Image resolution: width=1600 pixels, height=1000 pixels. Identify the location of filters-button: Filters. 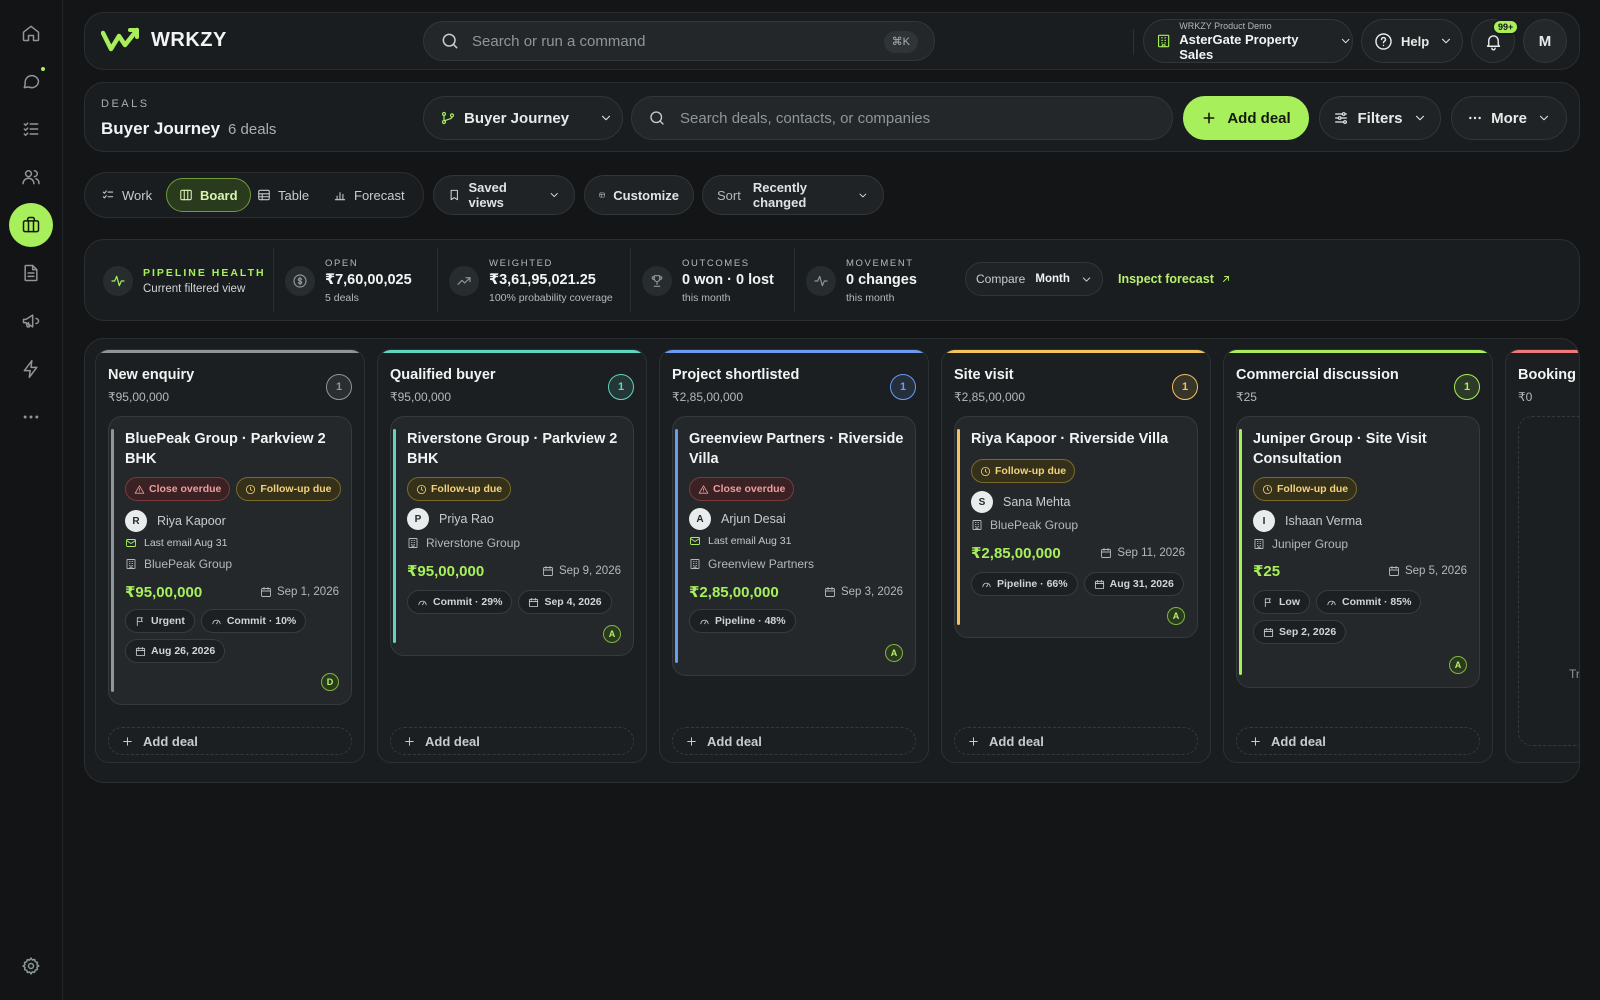
(1380, 118).